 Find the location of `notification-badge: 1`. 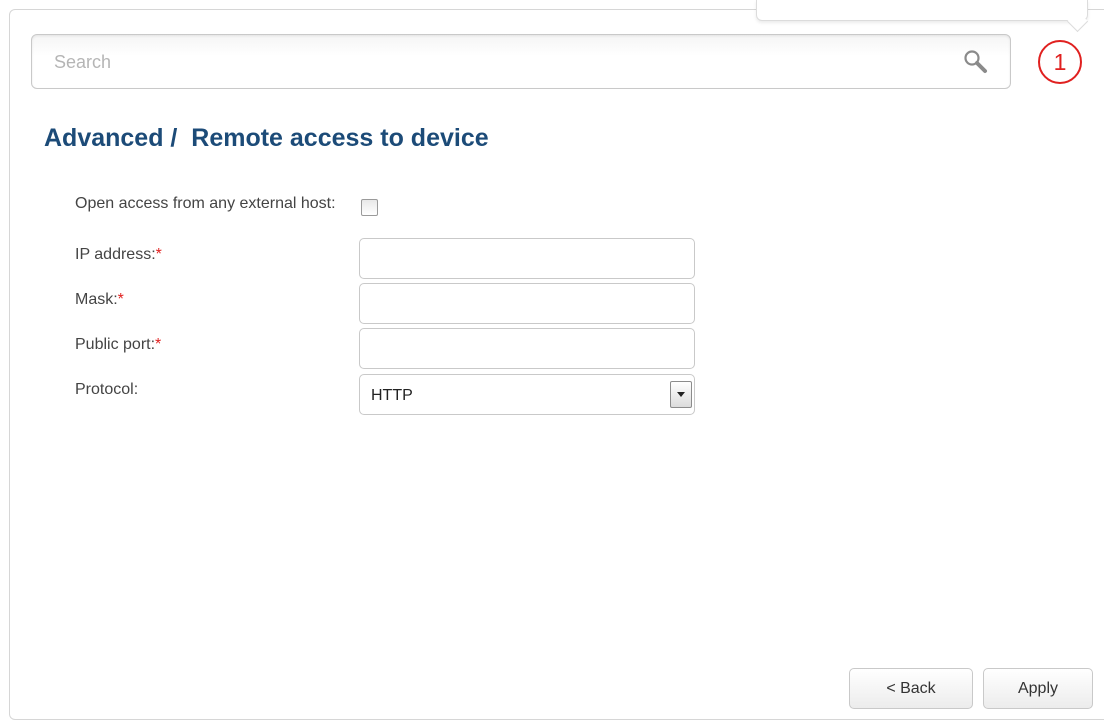

notification-badge: 1 is located at coordinates (1060, 62).